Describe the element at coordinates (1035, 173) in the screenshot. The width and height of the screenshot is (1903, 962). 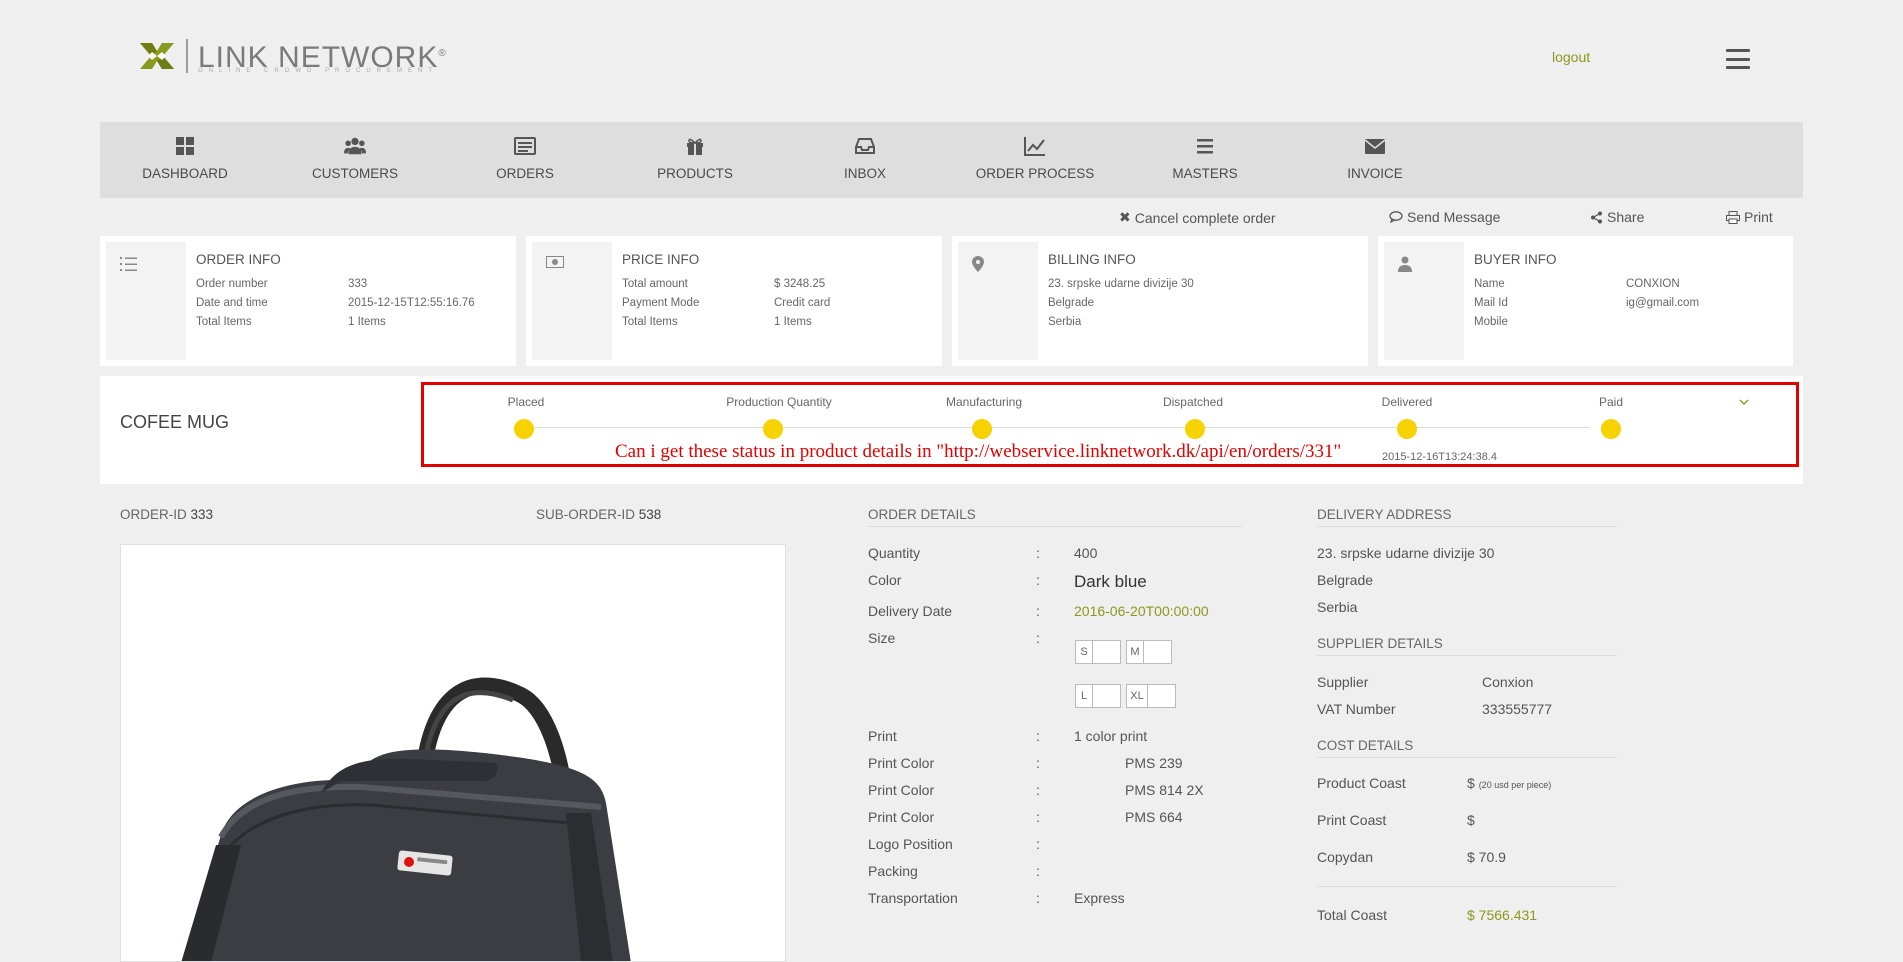
I see `nav-label: ORDER PROCESS` at that location.